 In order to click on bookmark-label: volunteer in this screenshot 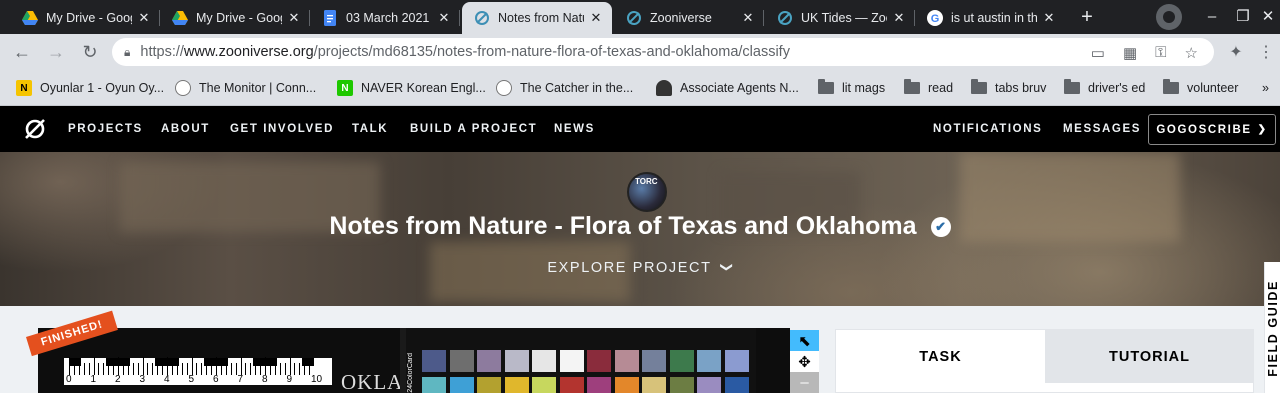, I will do `click(1213, 88)`.